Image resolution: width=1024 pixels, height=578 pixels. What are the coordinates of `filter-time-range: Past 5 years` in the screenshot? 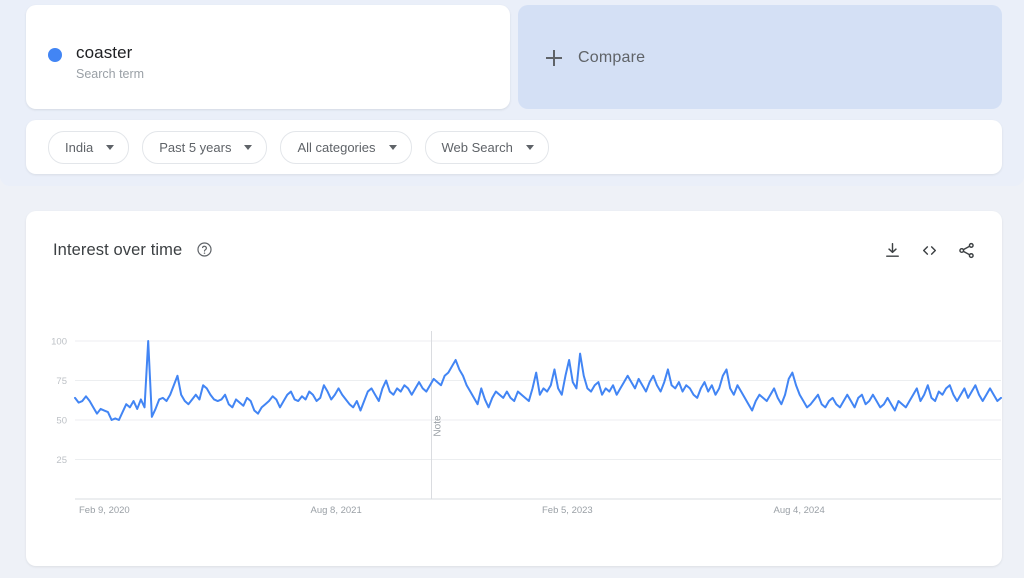 It's located at (205, 147).